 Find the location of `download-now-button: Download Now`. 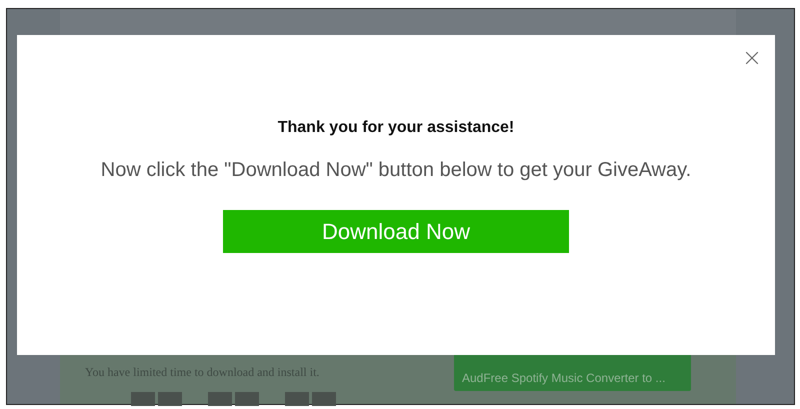

download-now-button: Download Now is located at coordinates (396, 231).